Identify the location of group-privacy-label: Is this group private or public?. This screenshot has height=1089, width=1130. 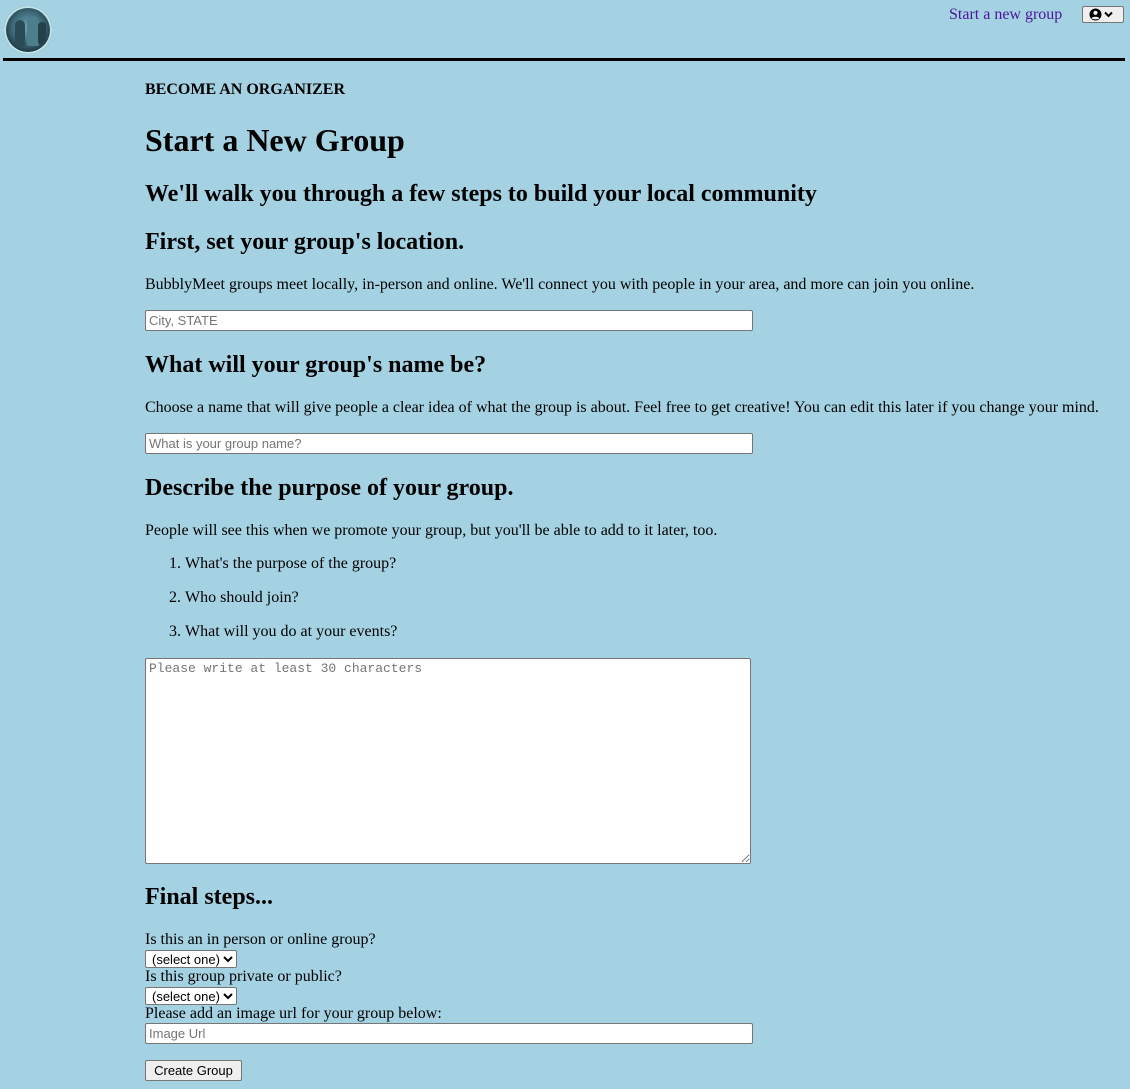
(243, 976).